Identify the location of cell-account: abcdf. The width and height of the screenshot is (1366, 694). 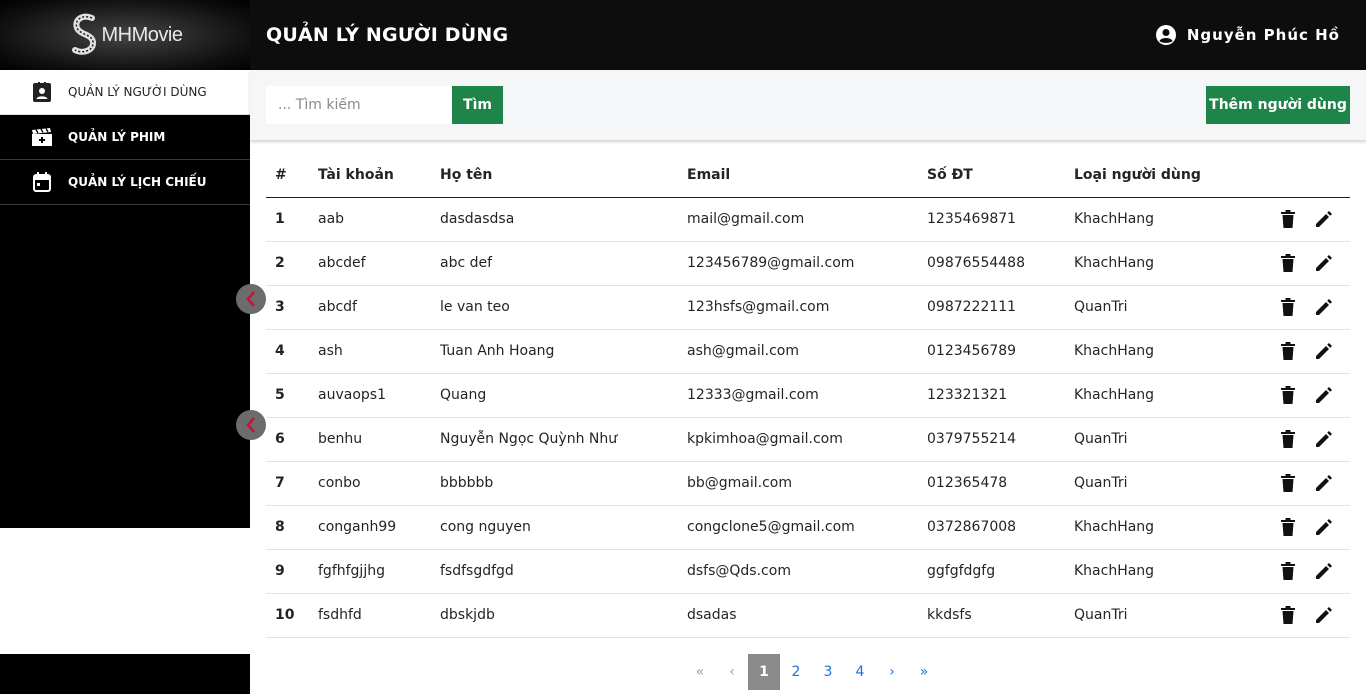
(370, 307).